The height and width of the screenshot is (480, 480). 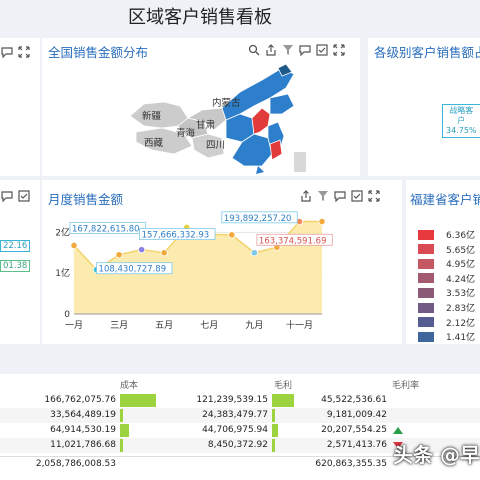 What do you see at coordinates (445, 199) in the screenshot?
I see `fujian-panel-title: 福建省客户销` at bounding box center [445, 199].